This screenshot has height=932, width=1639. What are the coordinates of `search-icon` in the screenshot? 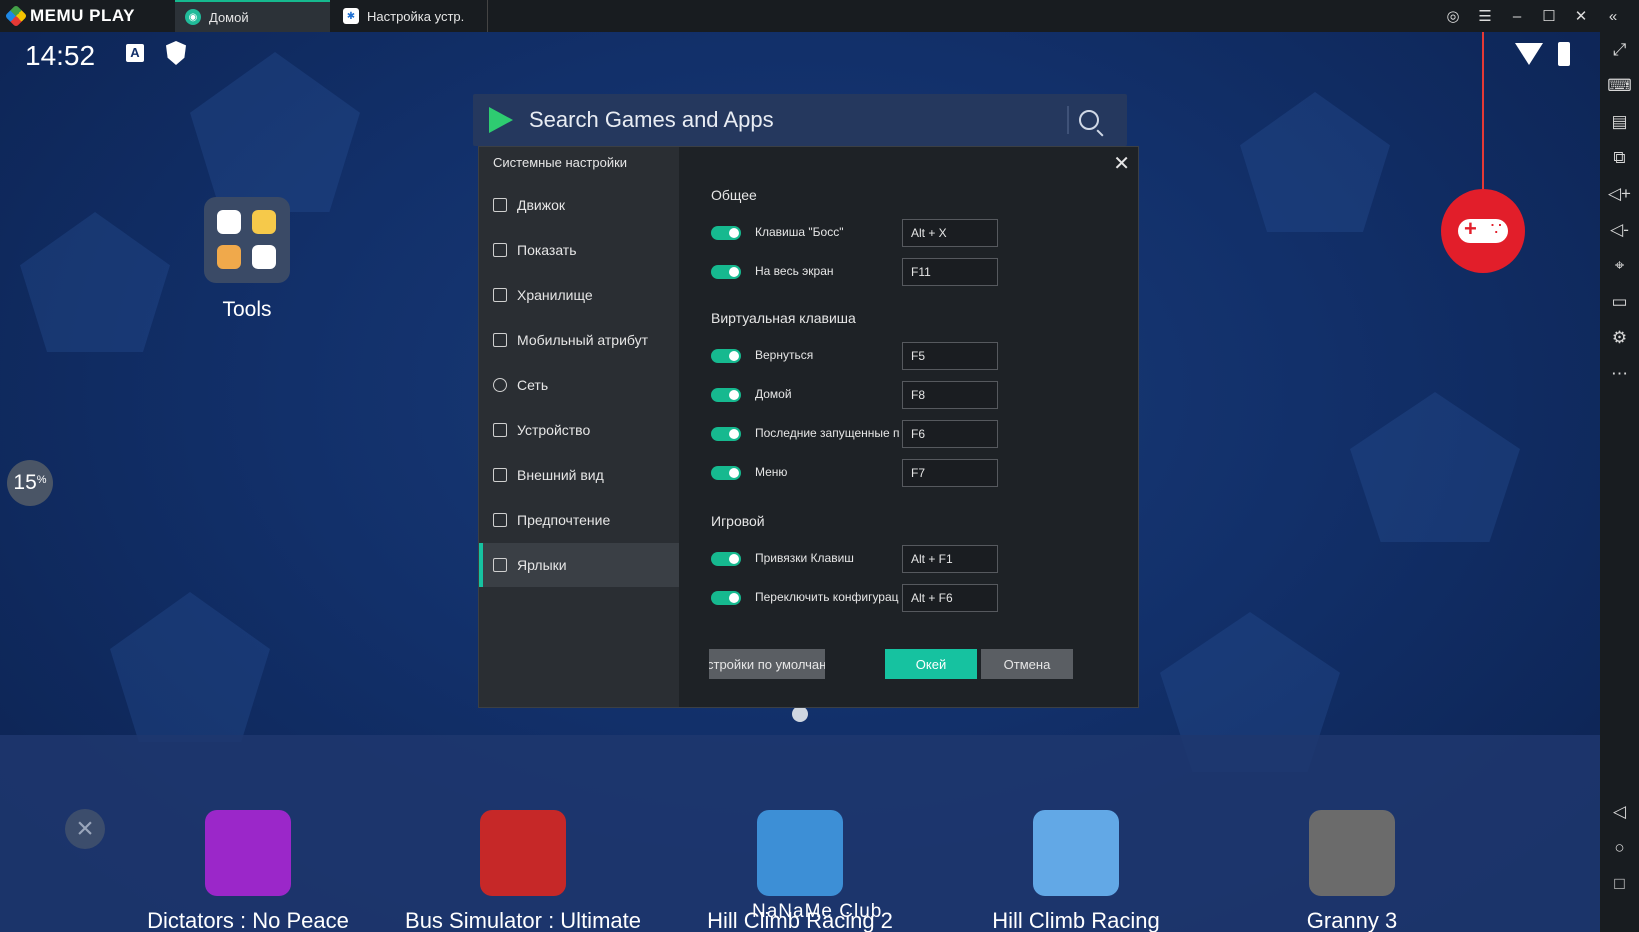 It's located at (1089, 120).